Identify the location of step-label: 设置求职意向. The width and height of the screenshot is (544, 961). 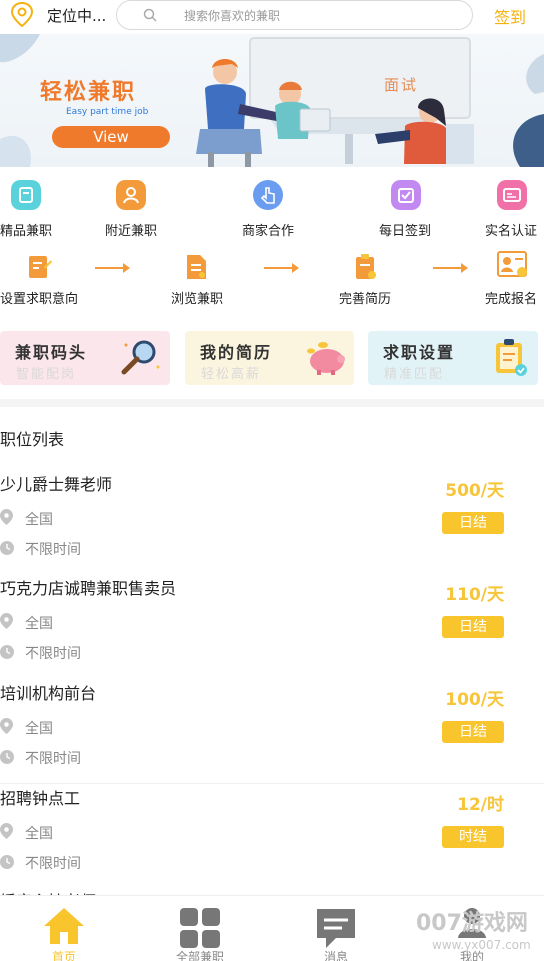
(39, 299).